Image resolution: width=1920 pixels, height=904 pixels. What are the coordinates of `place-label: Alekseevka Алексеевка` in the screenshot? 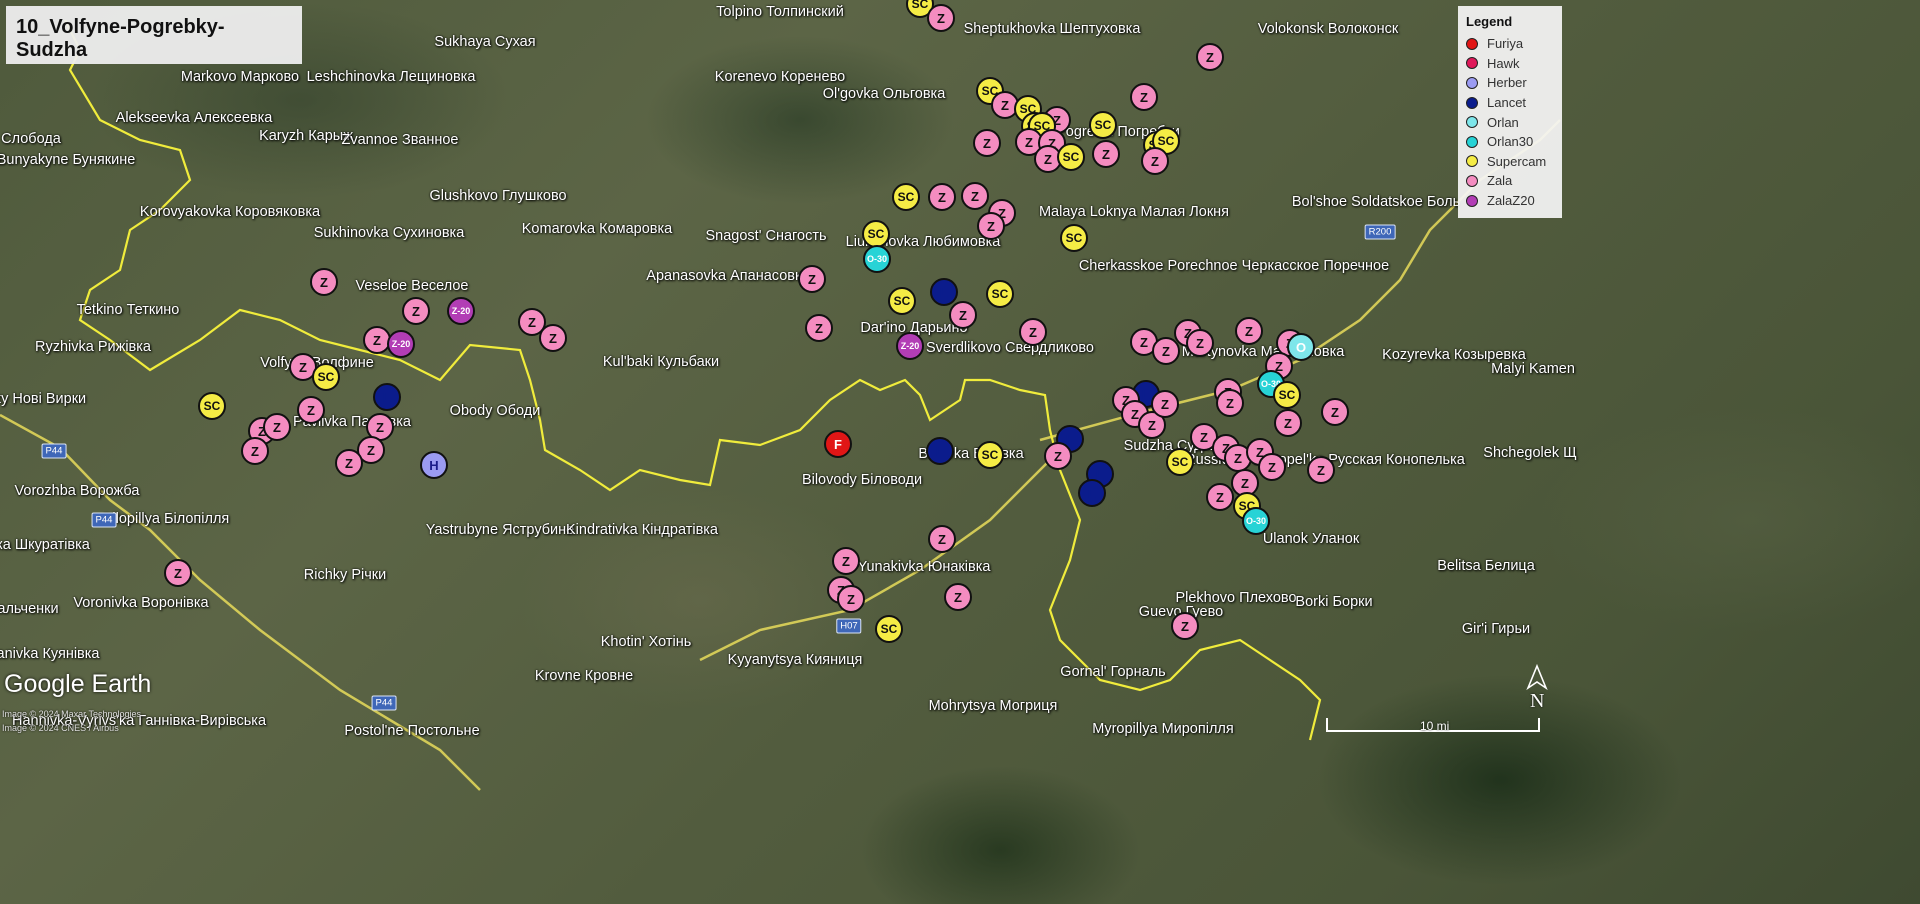 It's located at (194, 118).